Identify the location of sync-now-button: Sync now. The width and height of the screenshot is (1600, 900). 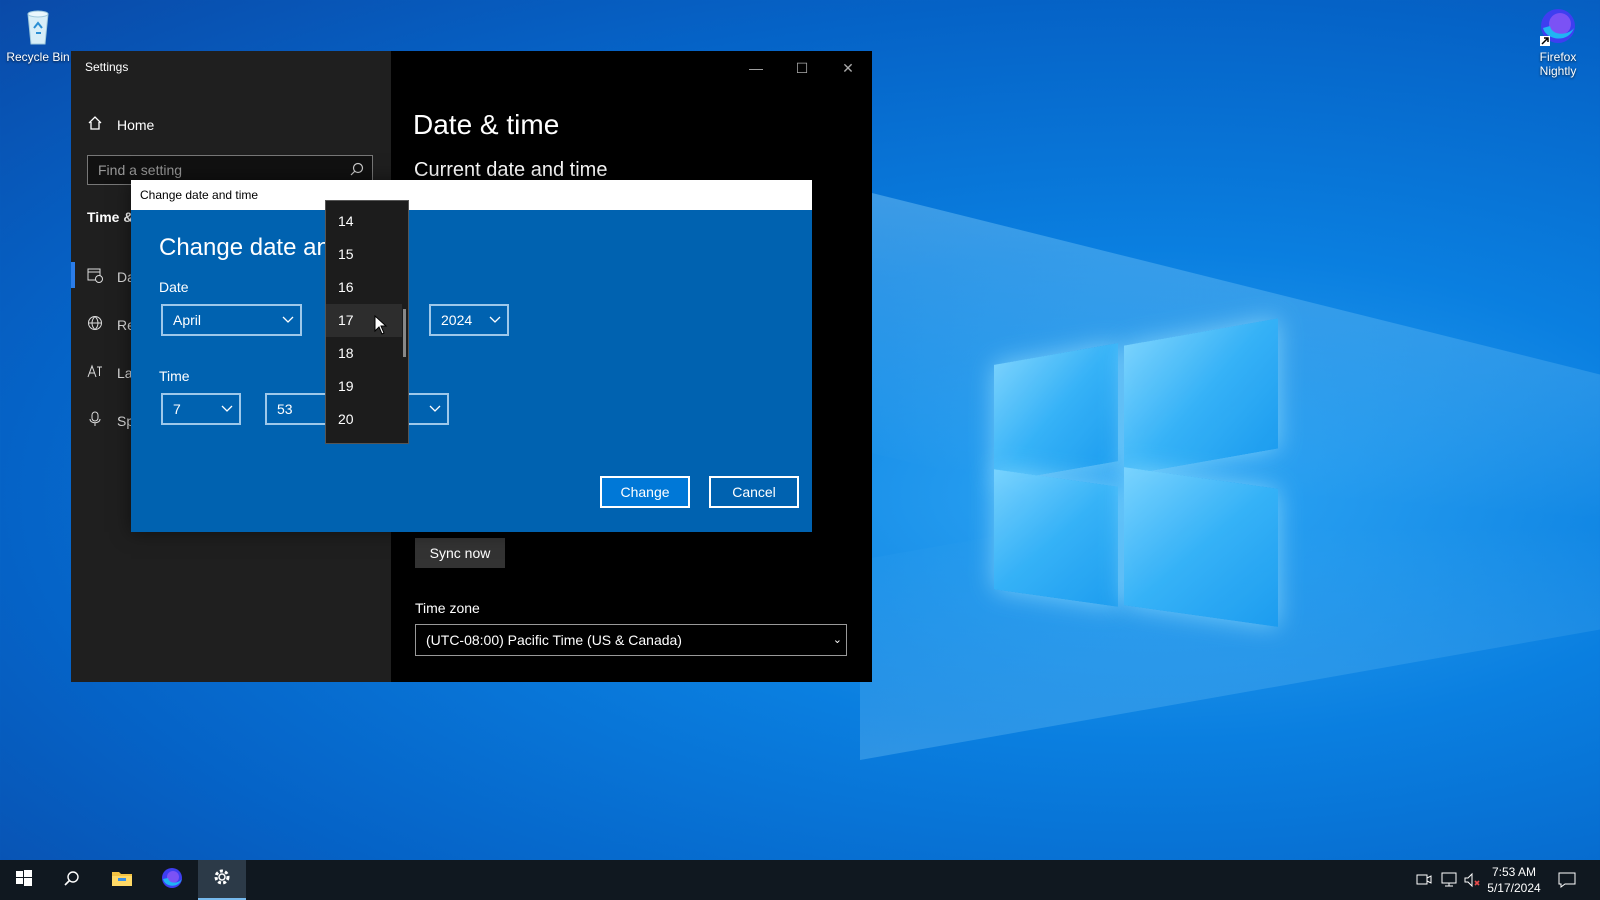
(460, 553).